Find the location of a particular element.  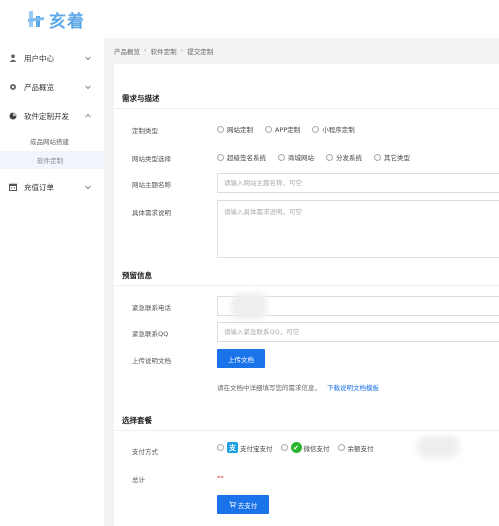

calendar-icon is located at coordinates (13, 187).